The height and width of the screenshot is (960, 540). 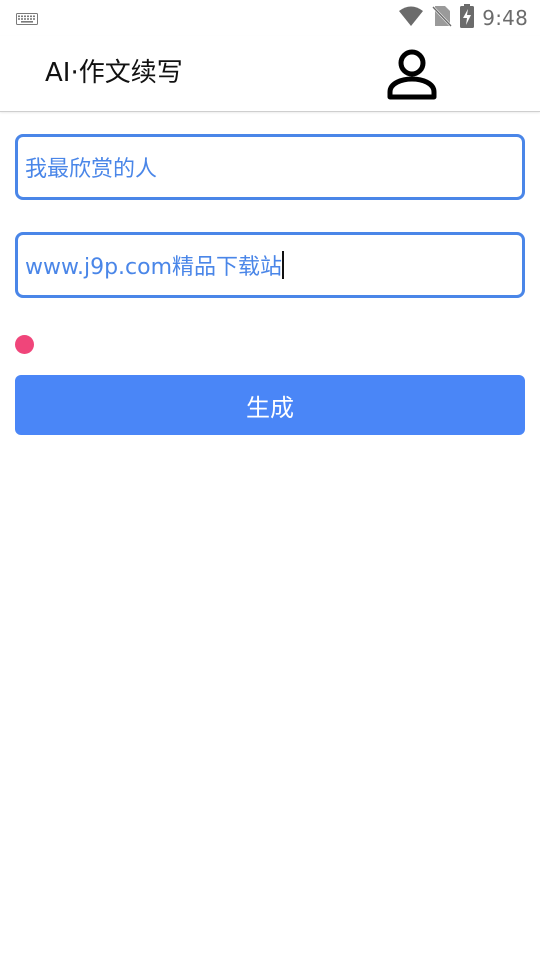 What do you see at coordinates (24, 344) in the screenshot?
I see `status-dot` at bounding box center [24, 344].